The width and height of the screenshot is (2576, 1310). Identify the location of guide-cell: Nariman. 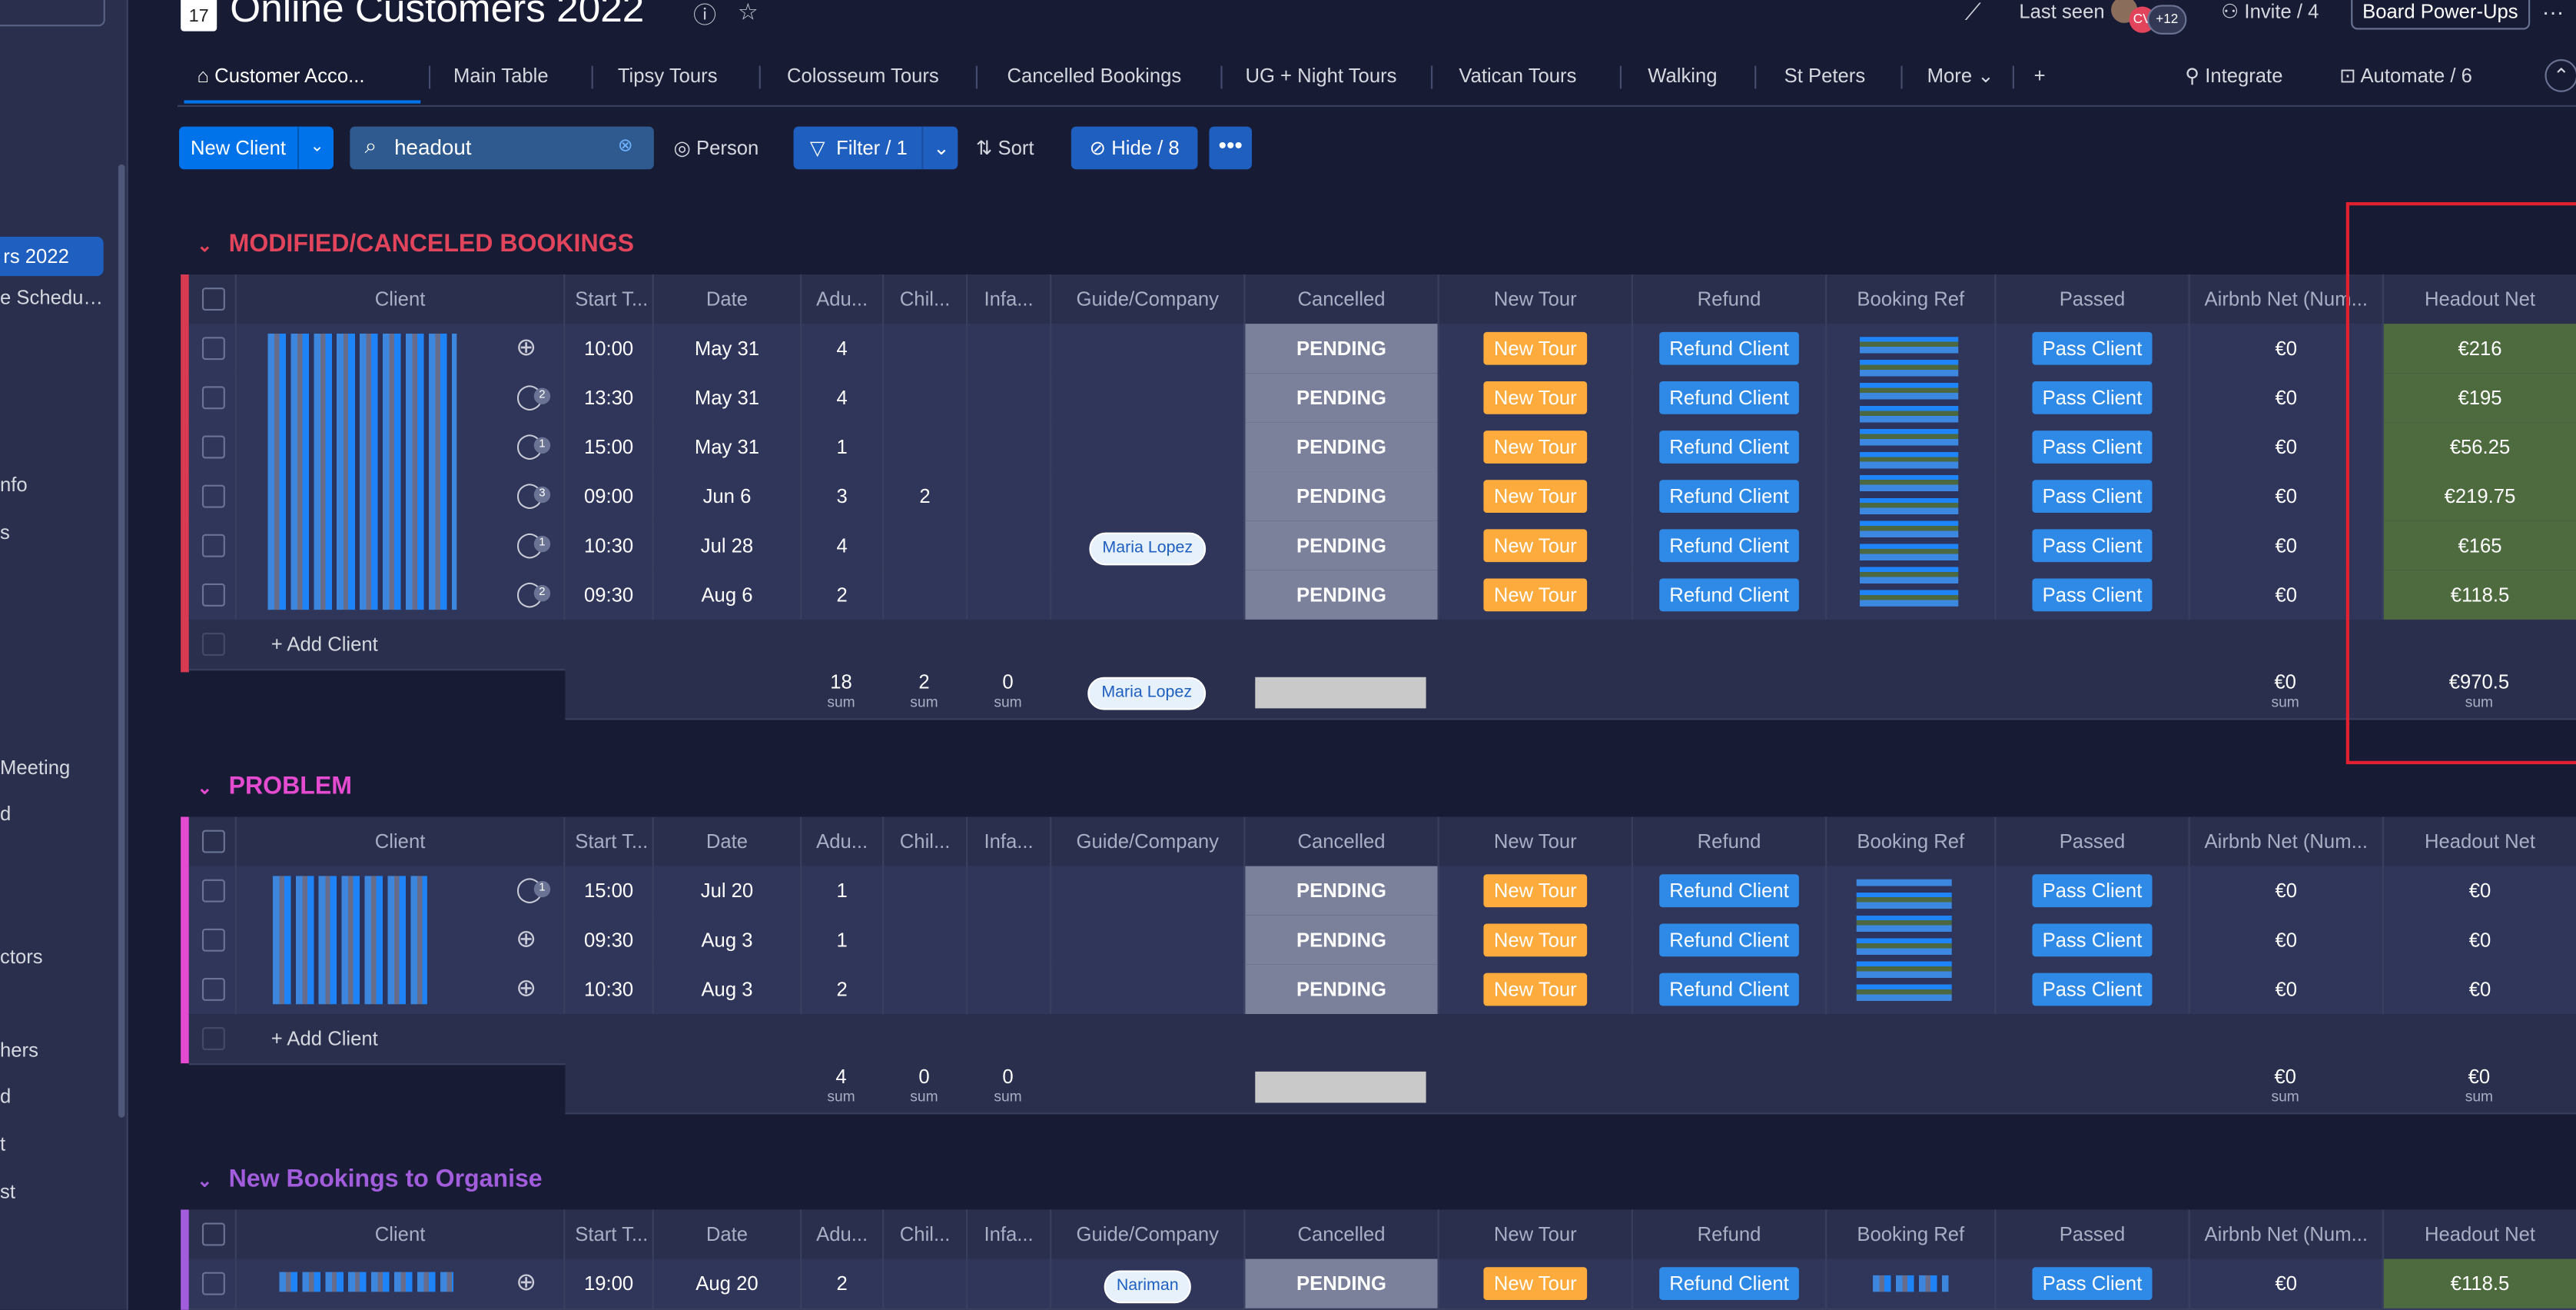
(1146, 1283).